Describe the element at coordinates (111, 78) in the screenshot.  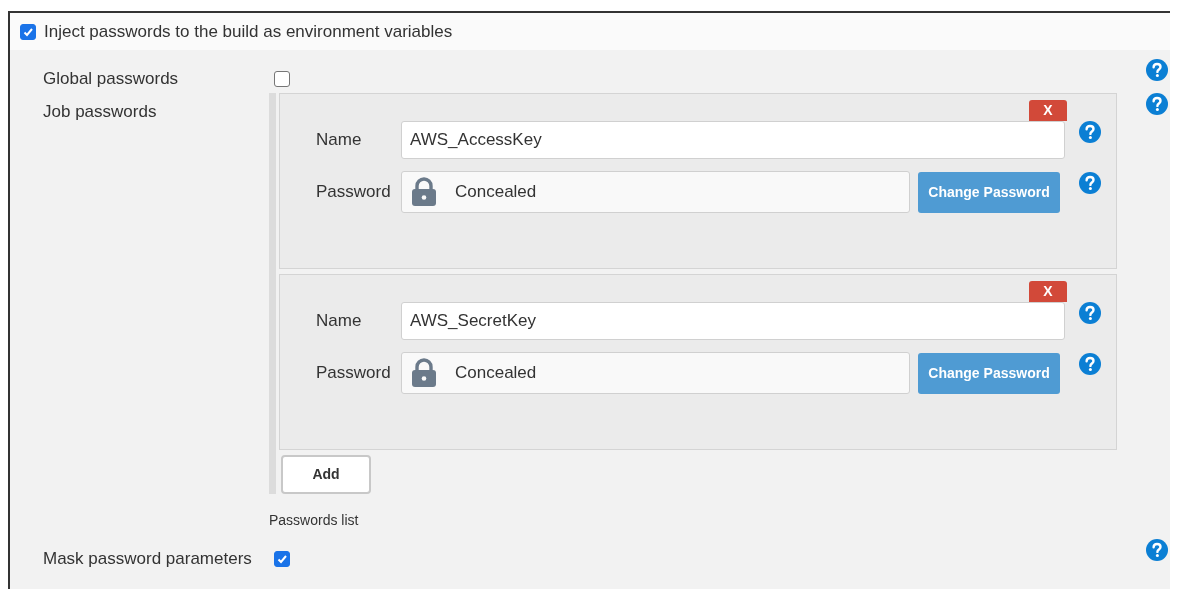
I see `setting-label: Global passwords` at that location.